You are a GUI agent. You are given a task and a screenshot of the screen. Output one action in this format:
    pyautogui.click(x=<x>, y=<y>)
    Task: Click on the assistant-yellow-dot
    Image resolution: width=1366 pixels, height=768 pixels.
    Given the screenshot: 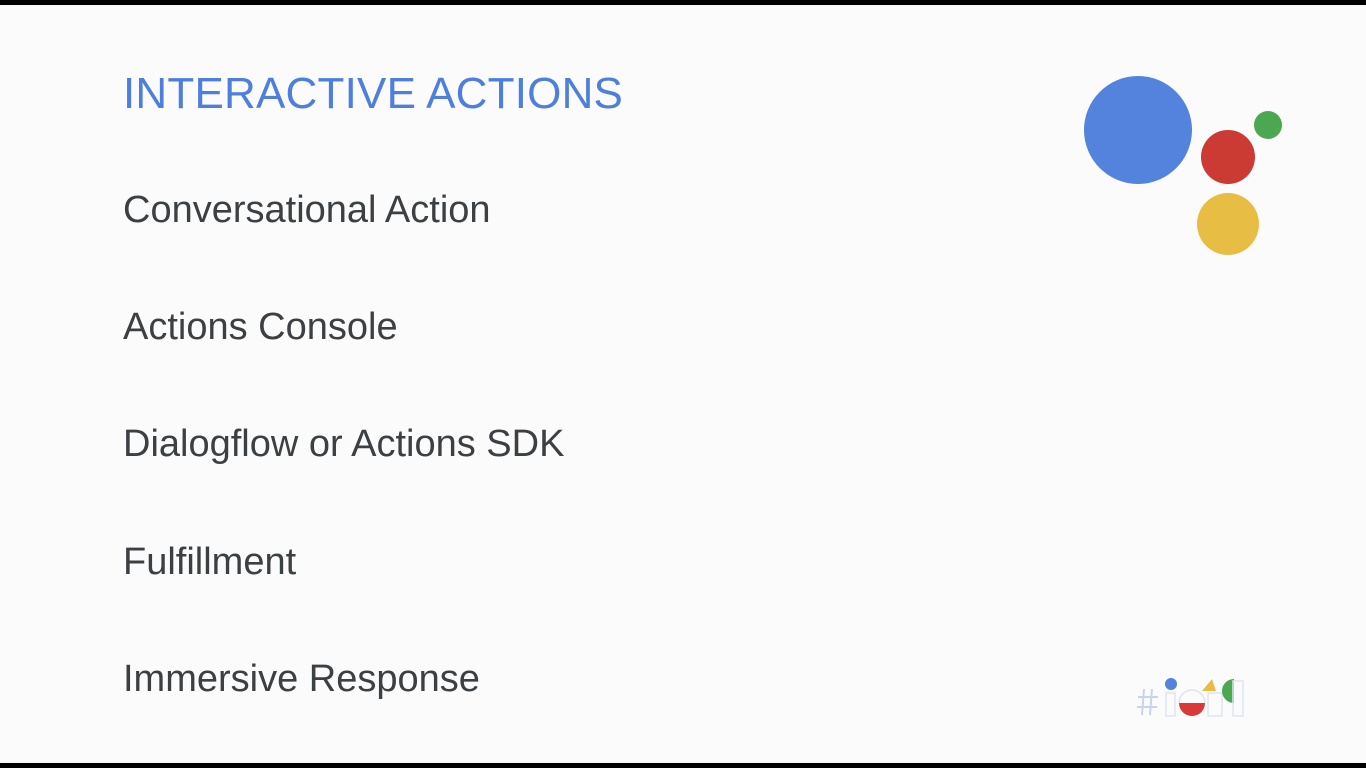 What is the action you would take?
    pyautogui.click(x=1228, y=224)
    